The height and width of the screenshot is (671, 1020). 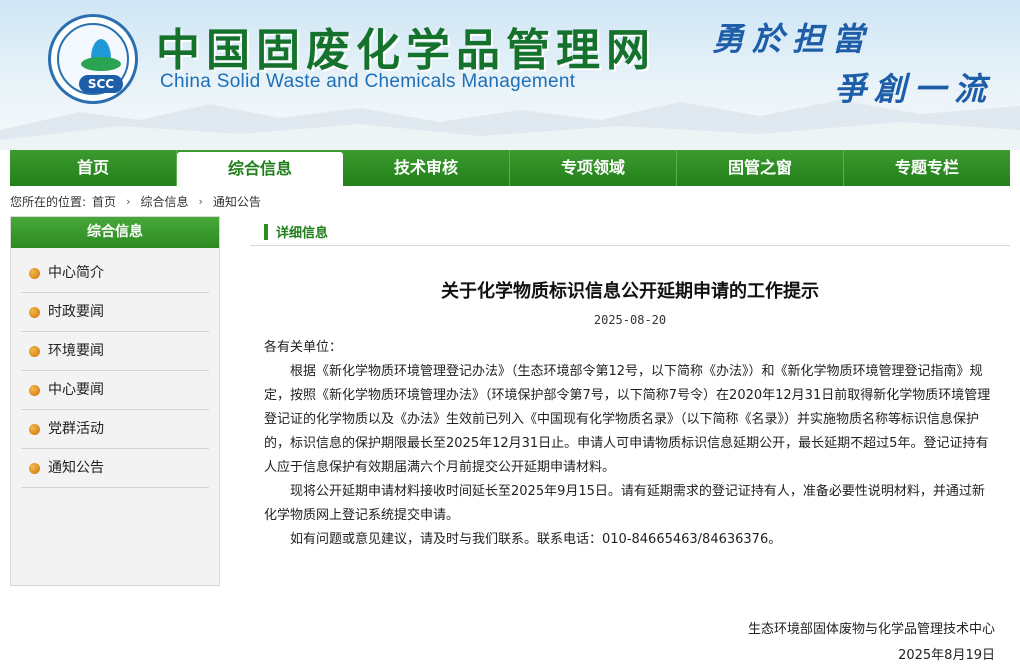 I want to click on logo-ring: SCC, so click(x=93, y=59).